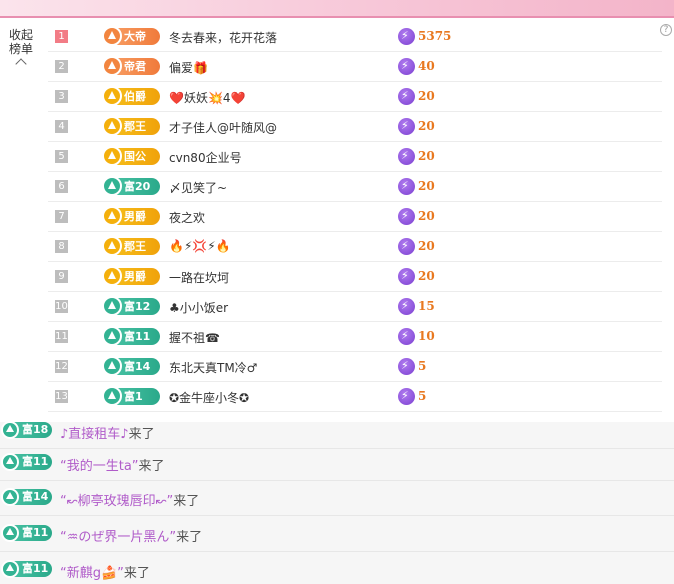  I want to click on ranking-row: 7 男爵 夜之欢 20, so click(355, 217).